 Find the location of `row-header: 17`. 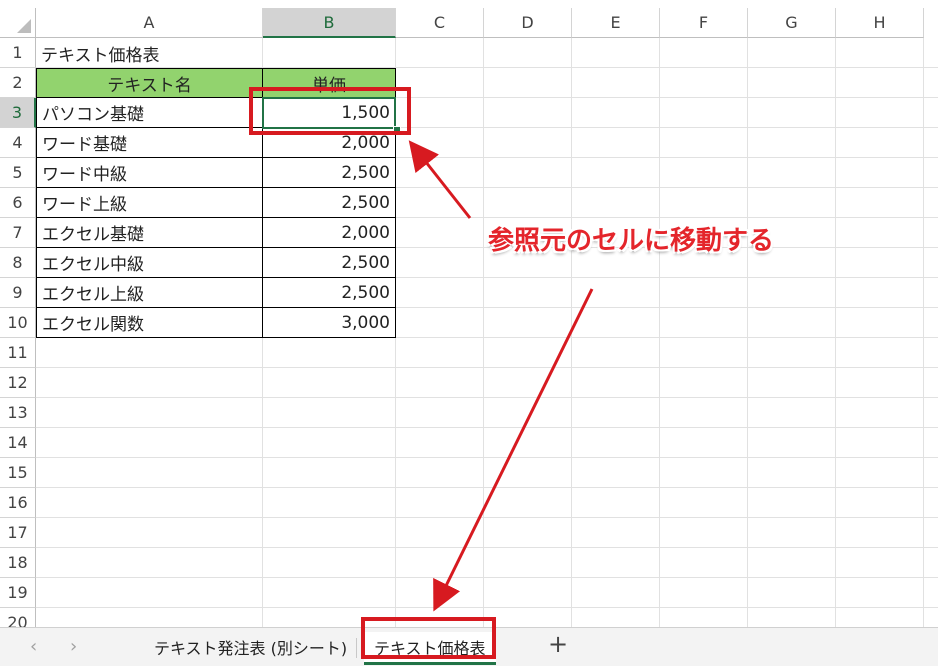

row-header: 17 is located at coordinates (18, 533).